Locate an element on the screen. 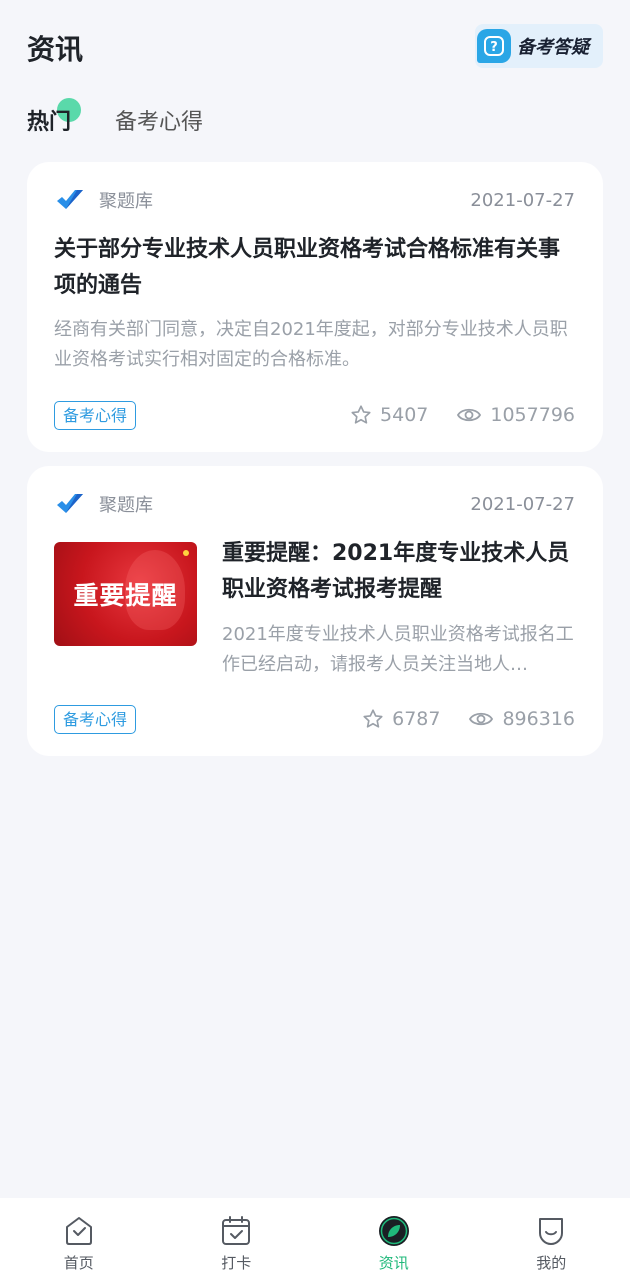  nav-home-label: 首页 is located at coordinates (78, 1263).